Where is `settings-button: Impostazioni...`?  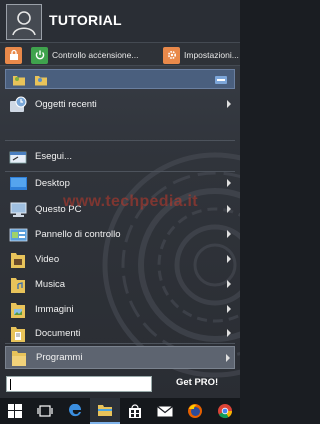
settings-button: Impostazioni... is located at coordinates (201, 55).